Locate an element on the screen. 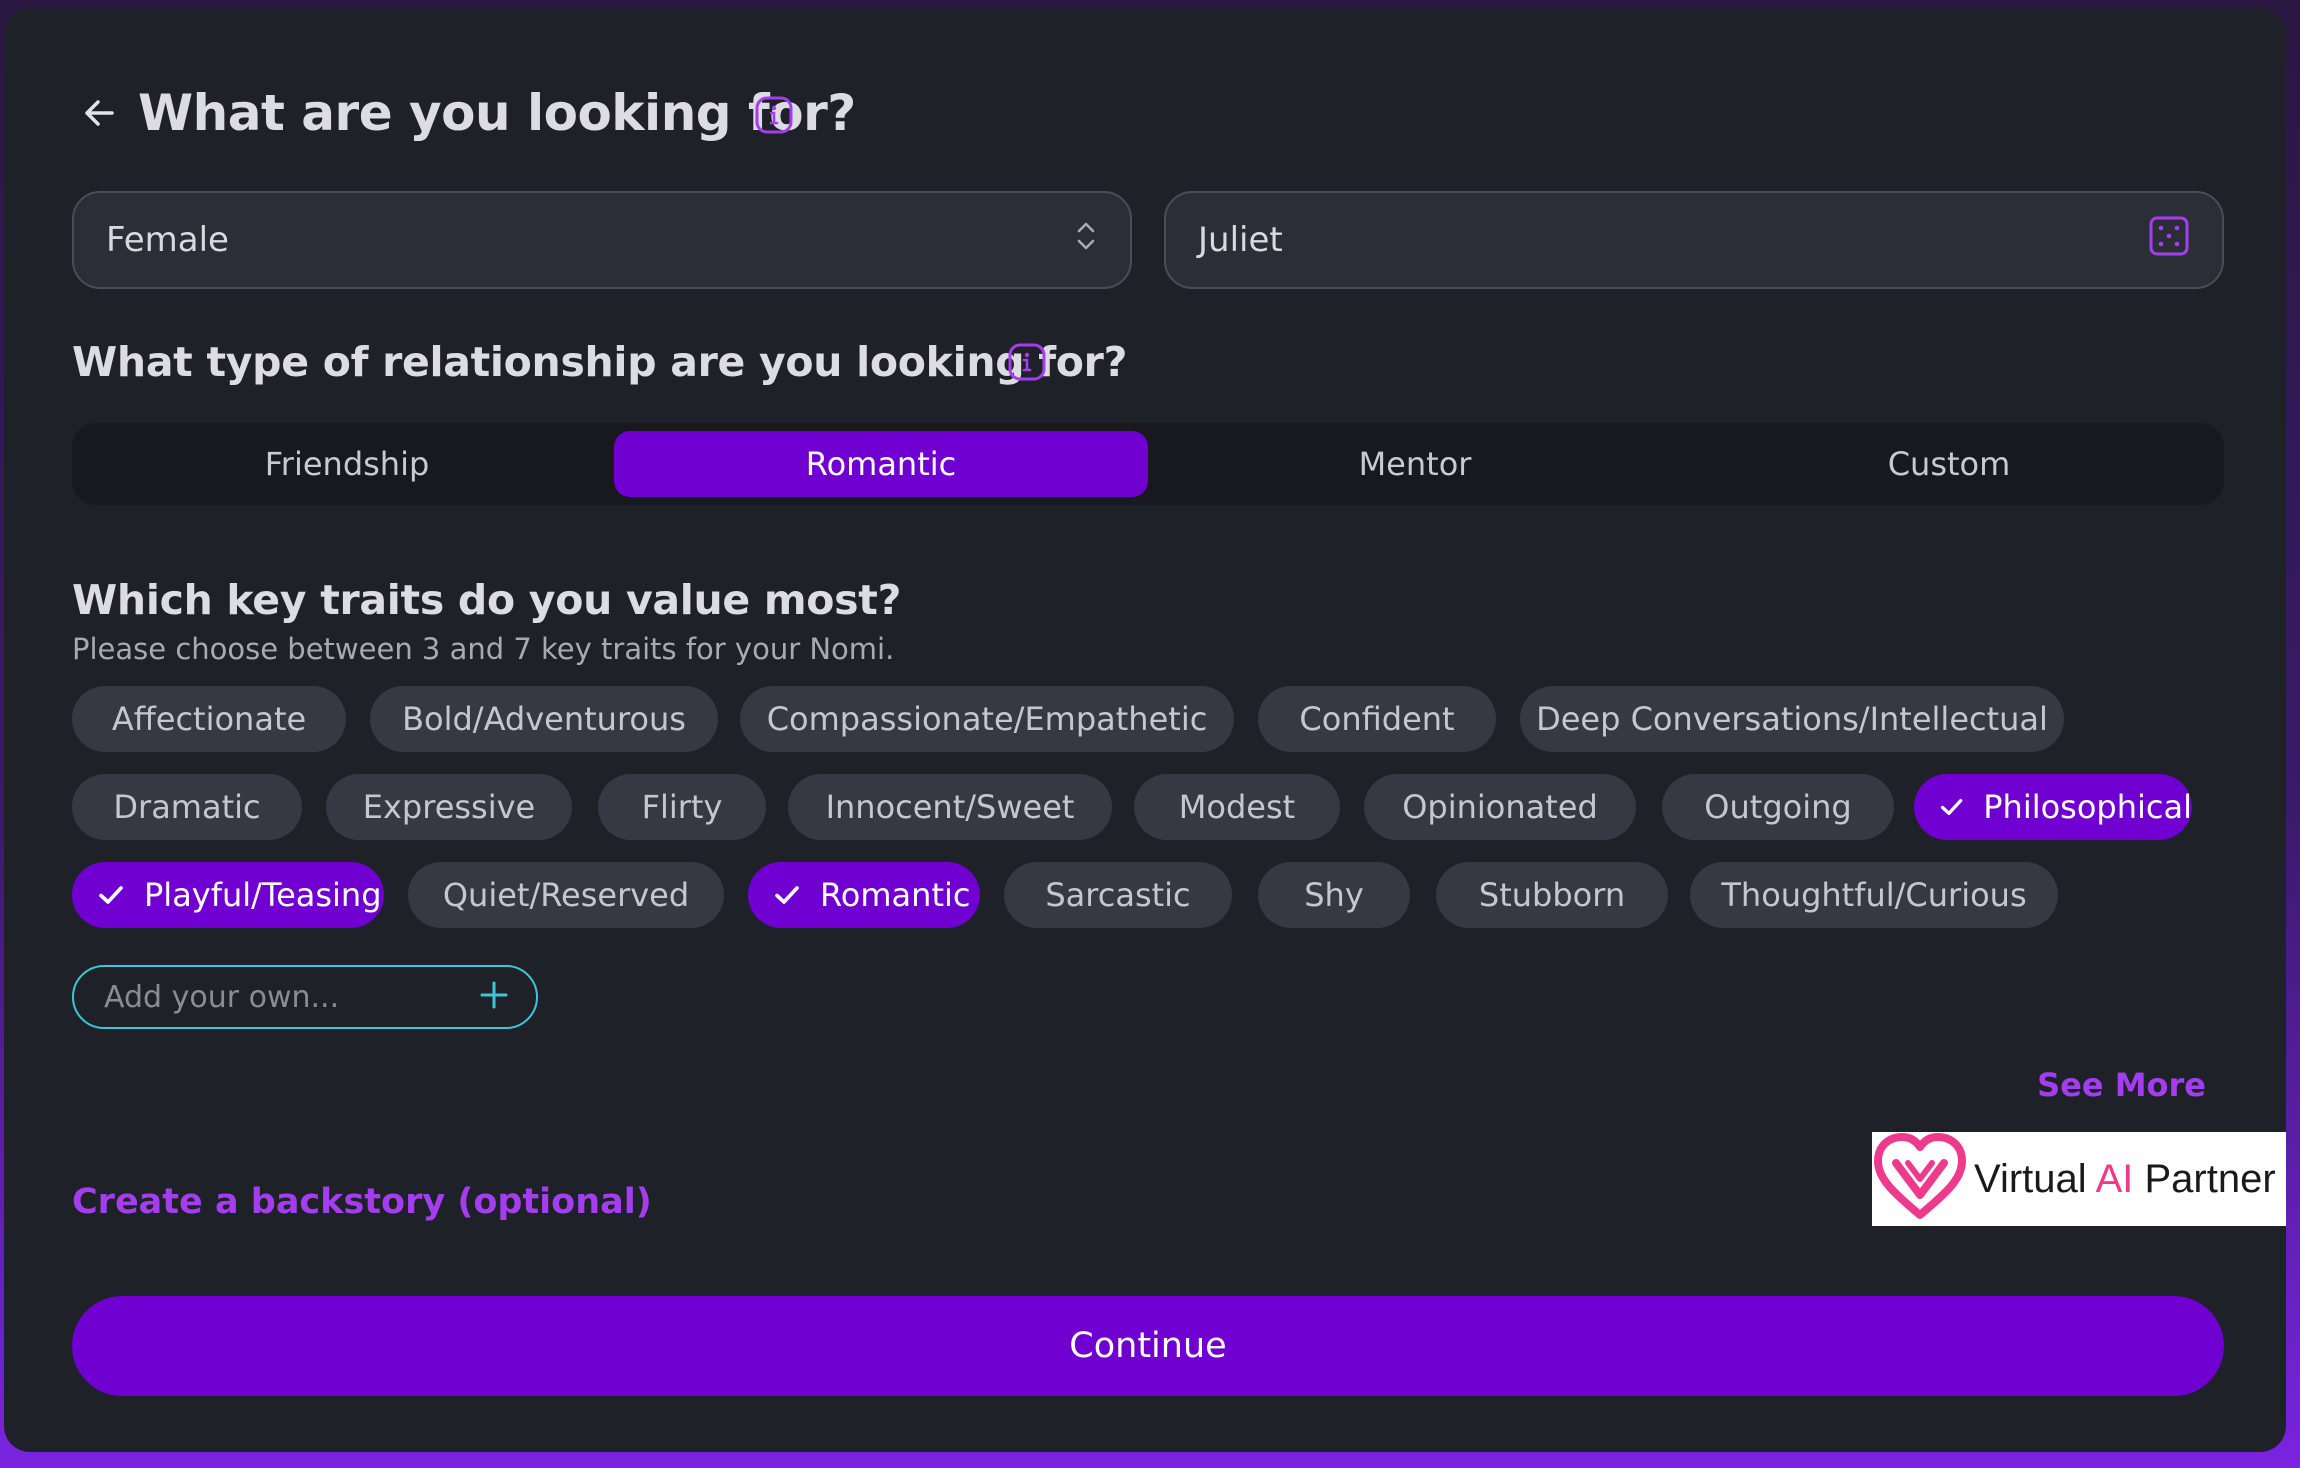 The image size is (2300, 1468). trait-chip-philosophical: Philosophical is located at coordinates (2053, 807).